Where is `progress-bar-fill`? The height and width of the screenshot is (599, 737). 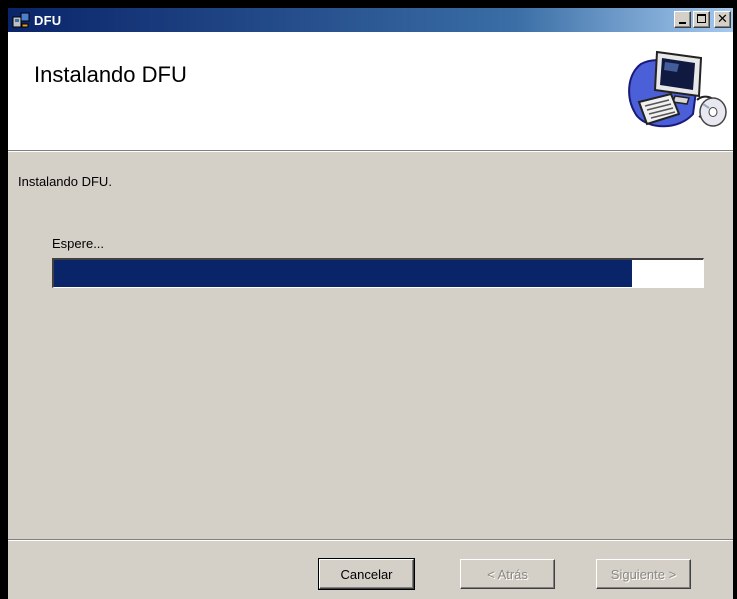 progress-bar-fill is located at coordinates (343, 273).